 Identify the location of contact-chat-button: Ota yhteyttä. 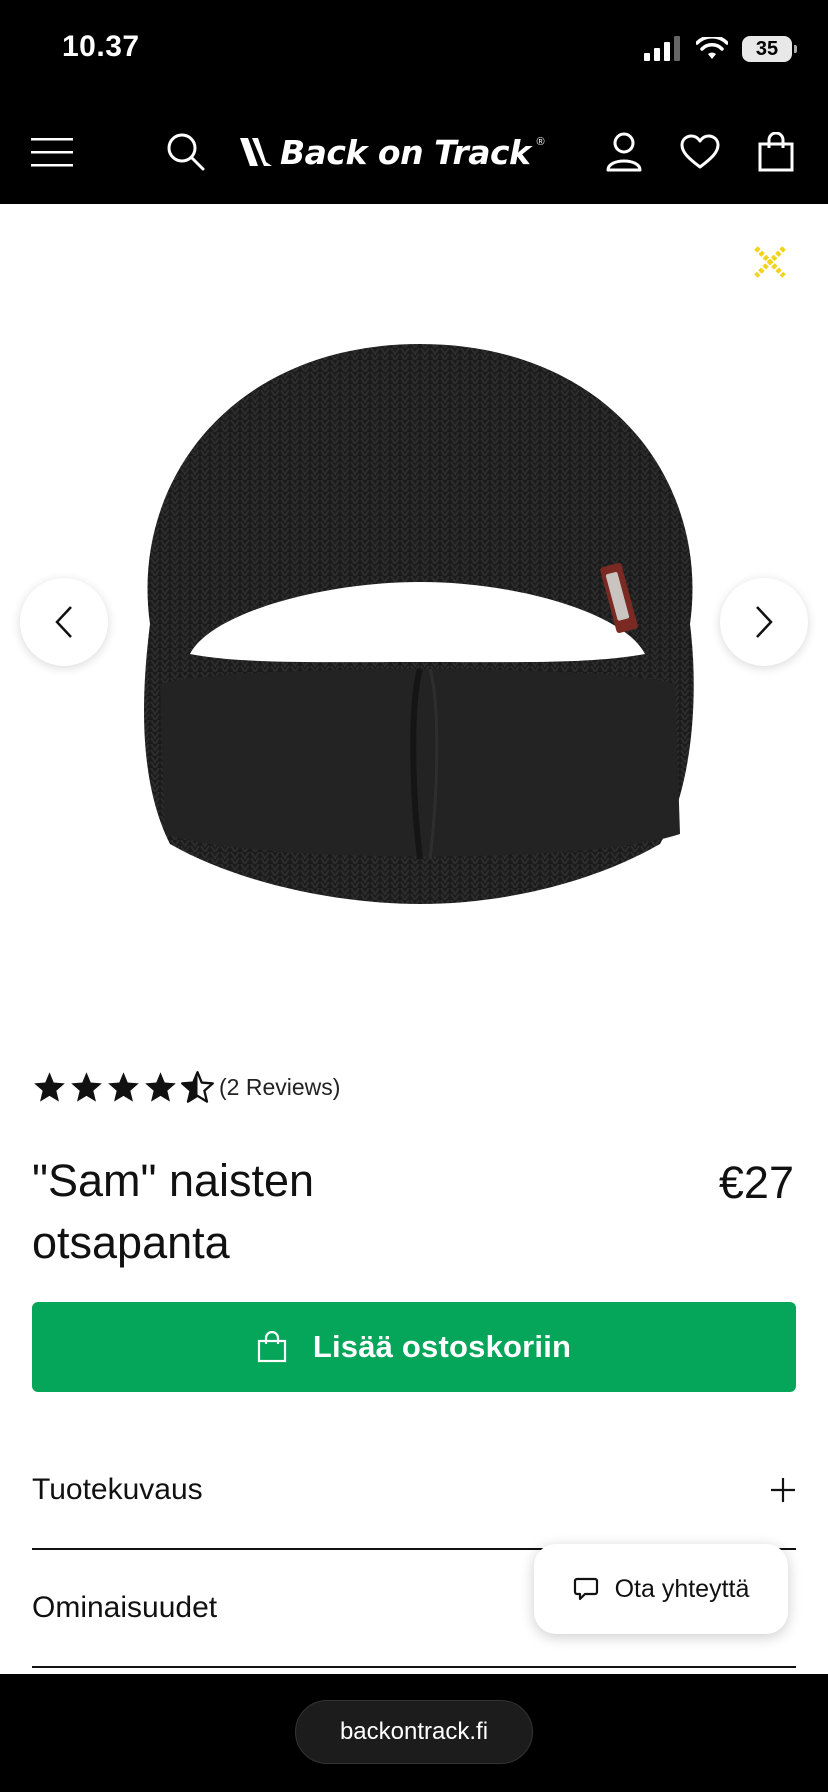
(661, 1589).